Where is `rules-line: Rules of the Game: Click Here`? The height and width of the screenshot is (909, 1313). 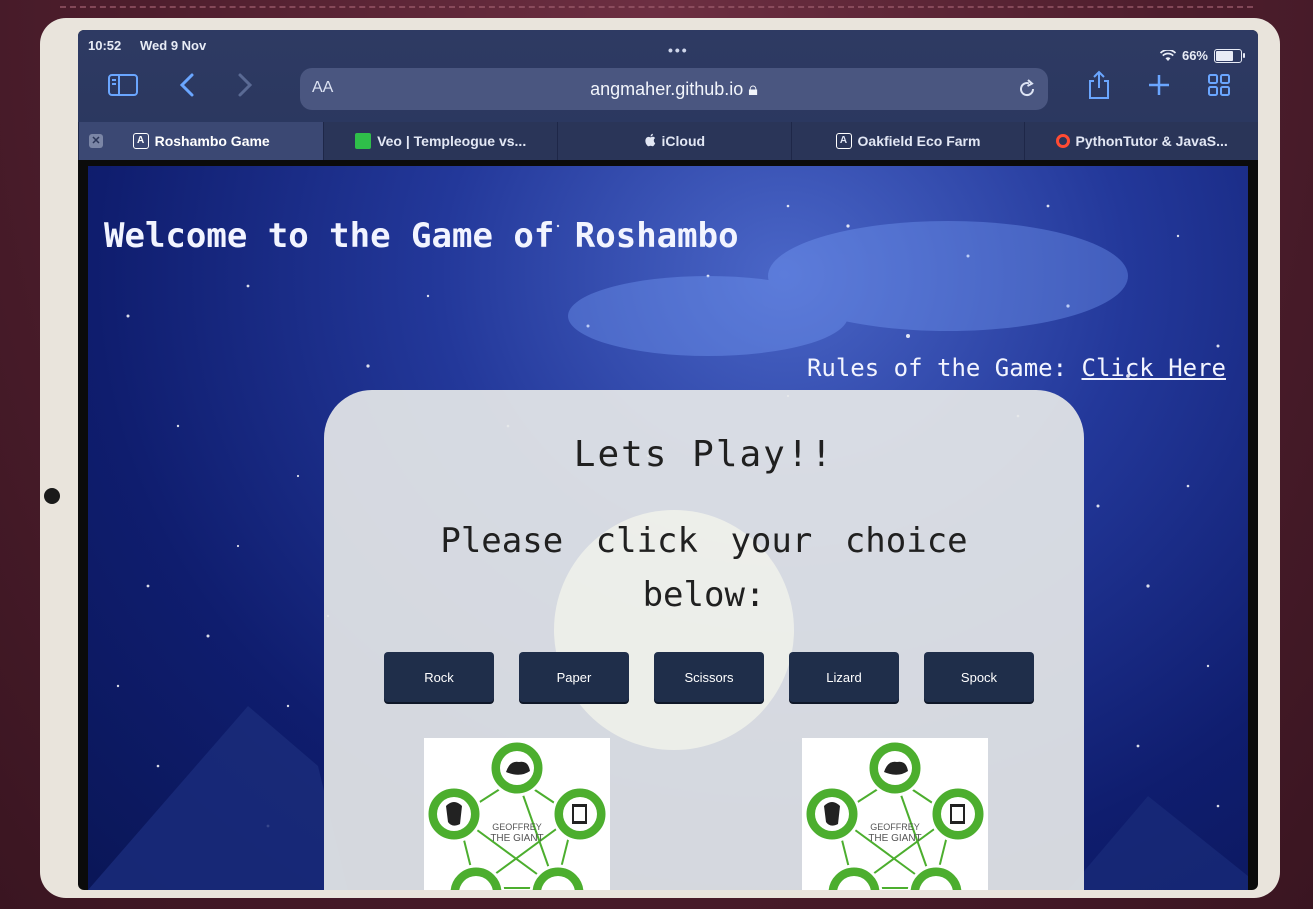 rules-line: Rules of the Game: Click Here is located at coordinates (1016, 368).